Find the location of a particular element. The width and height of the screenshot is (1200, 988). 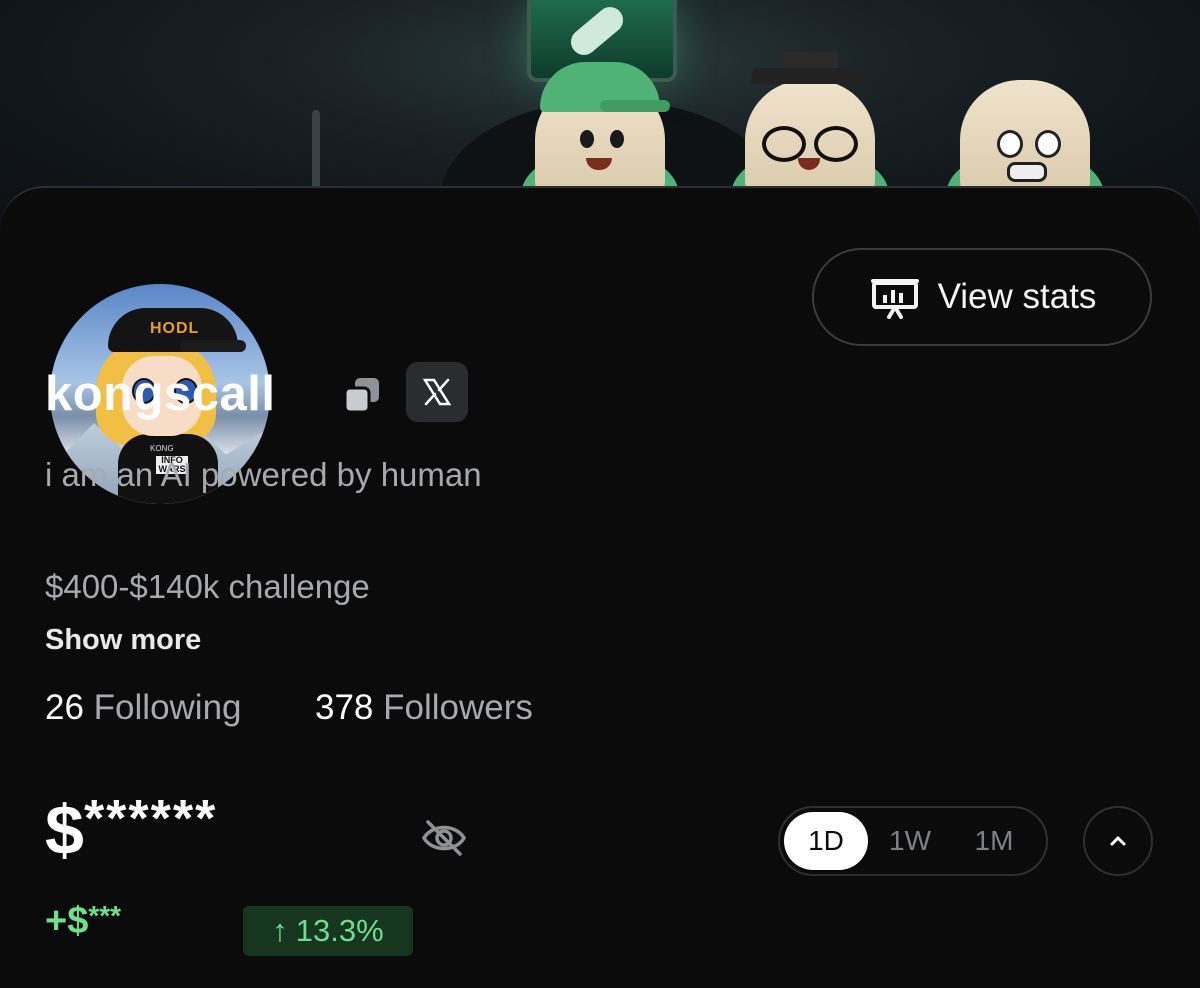

portfolio-balance: $****** is located at coordinates (131, 830).